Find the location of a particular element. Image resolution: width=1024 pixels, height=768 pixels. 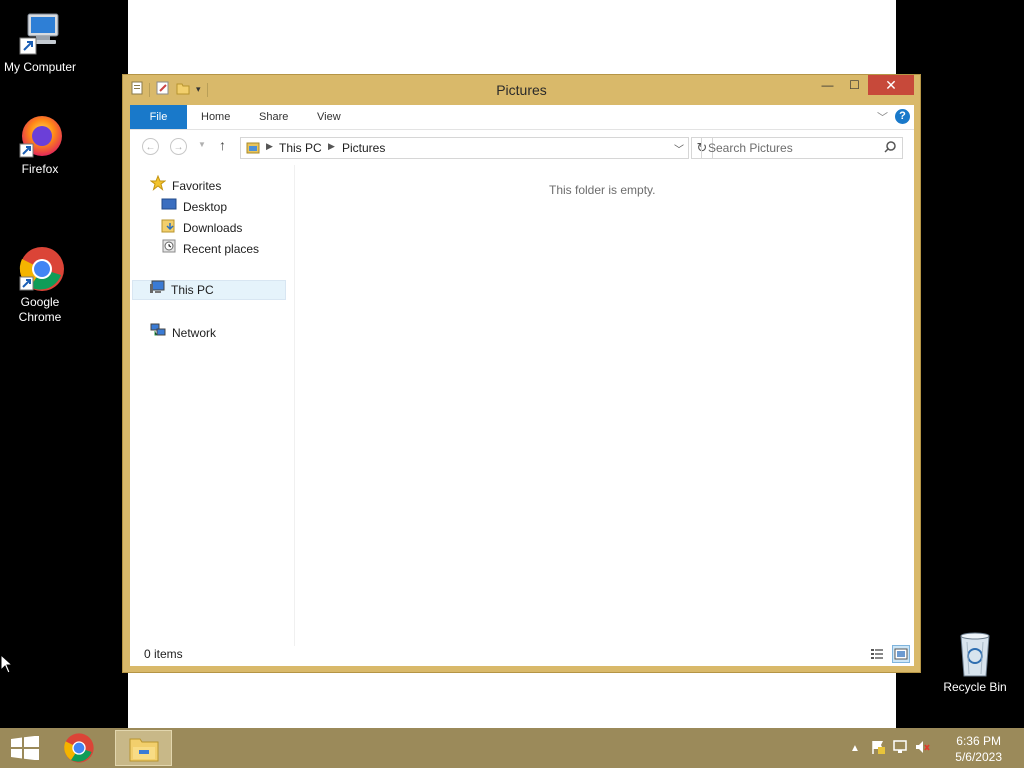

tab-view: View is located at coordinates (329, 117).